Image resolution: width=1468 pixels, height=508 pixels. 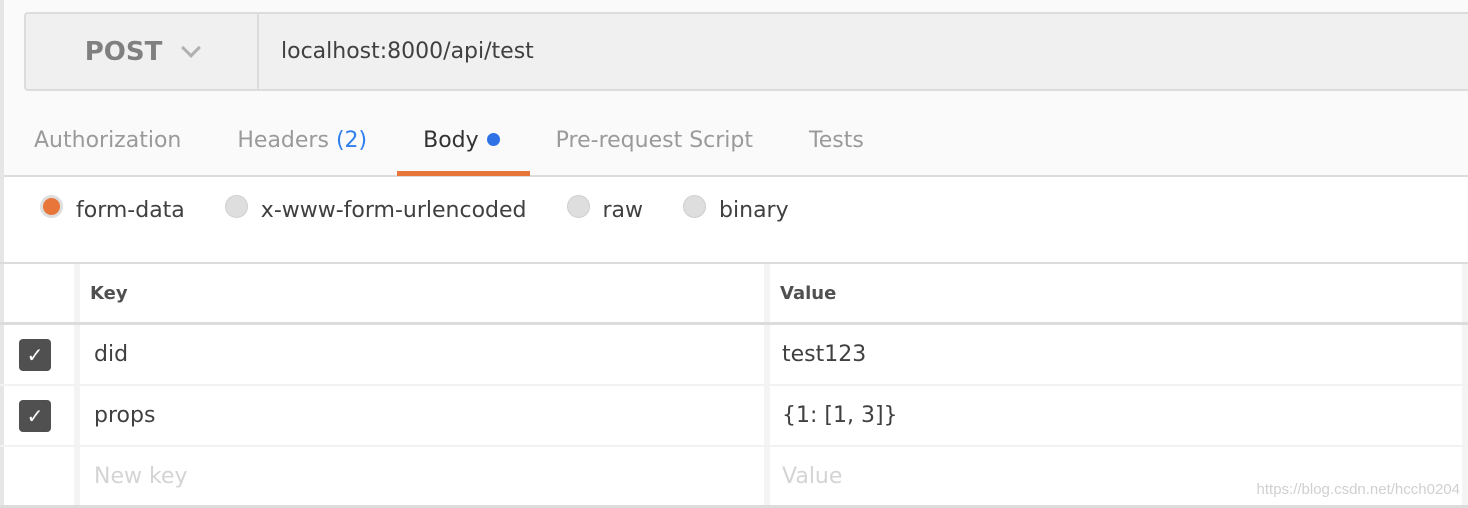 I want to click on tab-label: Tests, so click(x=836, y=140).